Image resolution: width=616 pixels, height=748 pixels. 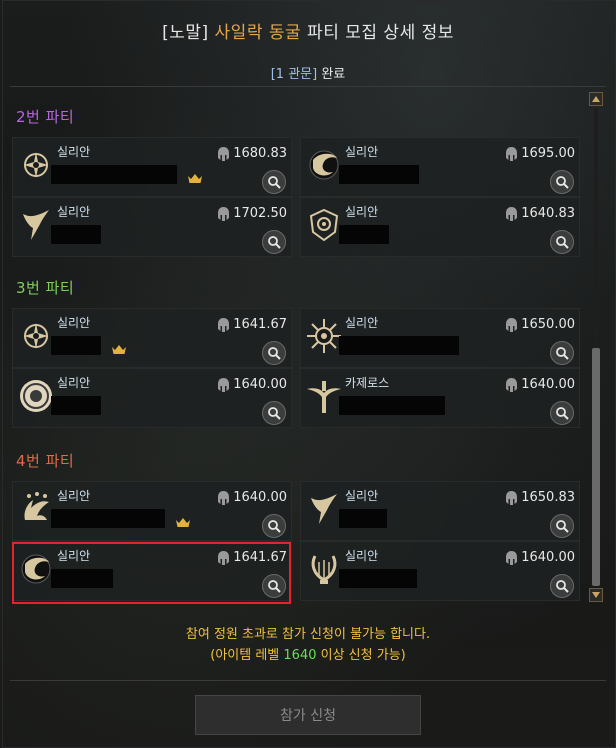 I want to click on scroll-up-button, so click(x=596, y=99).